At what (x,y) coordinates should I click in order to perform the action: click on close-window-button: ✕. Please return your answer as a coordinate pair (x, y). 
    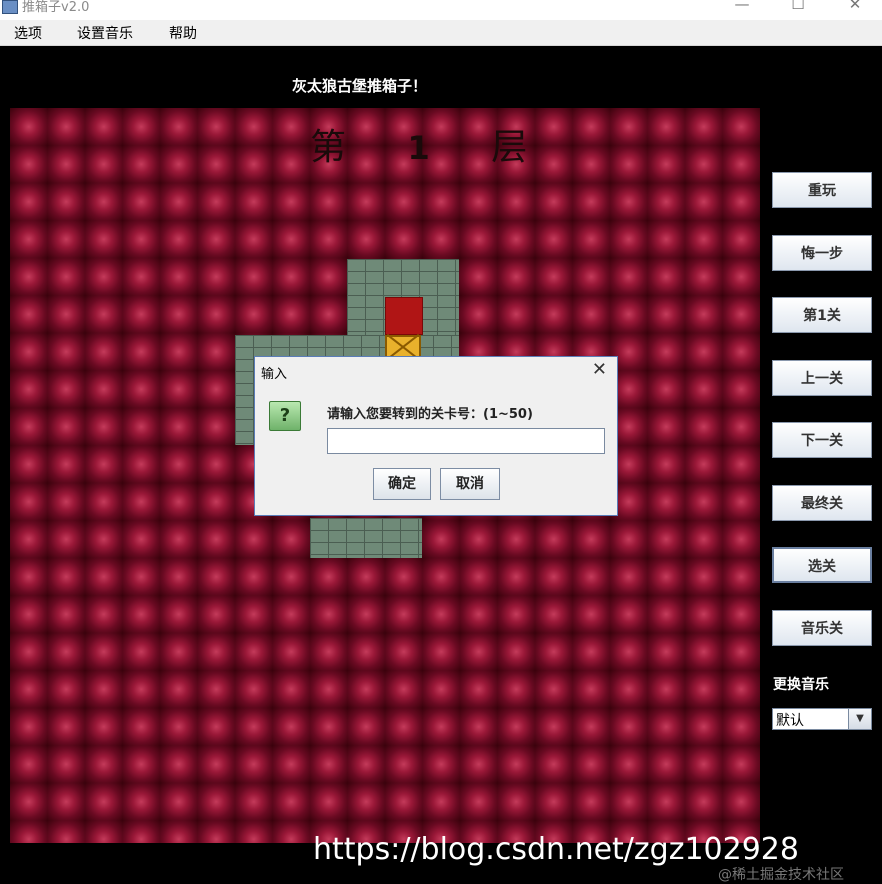
    Looking at the image, I should click on (855, 6).